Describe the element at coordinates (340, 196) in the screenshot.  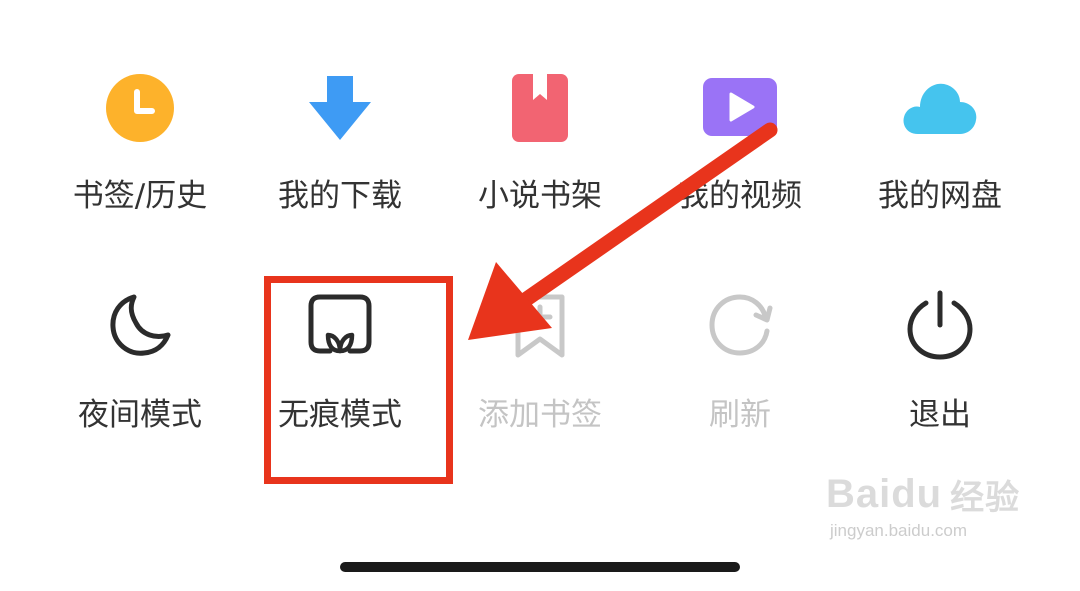
I see `menu-item-label: 我的下载` at that location.